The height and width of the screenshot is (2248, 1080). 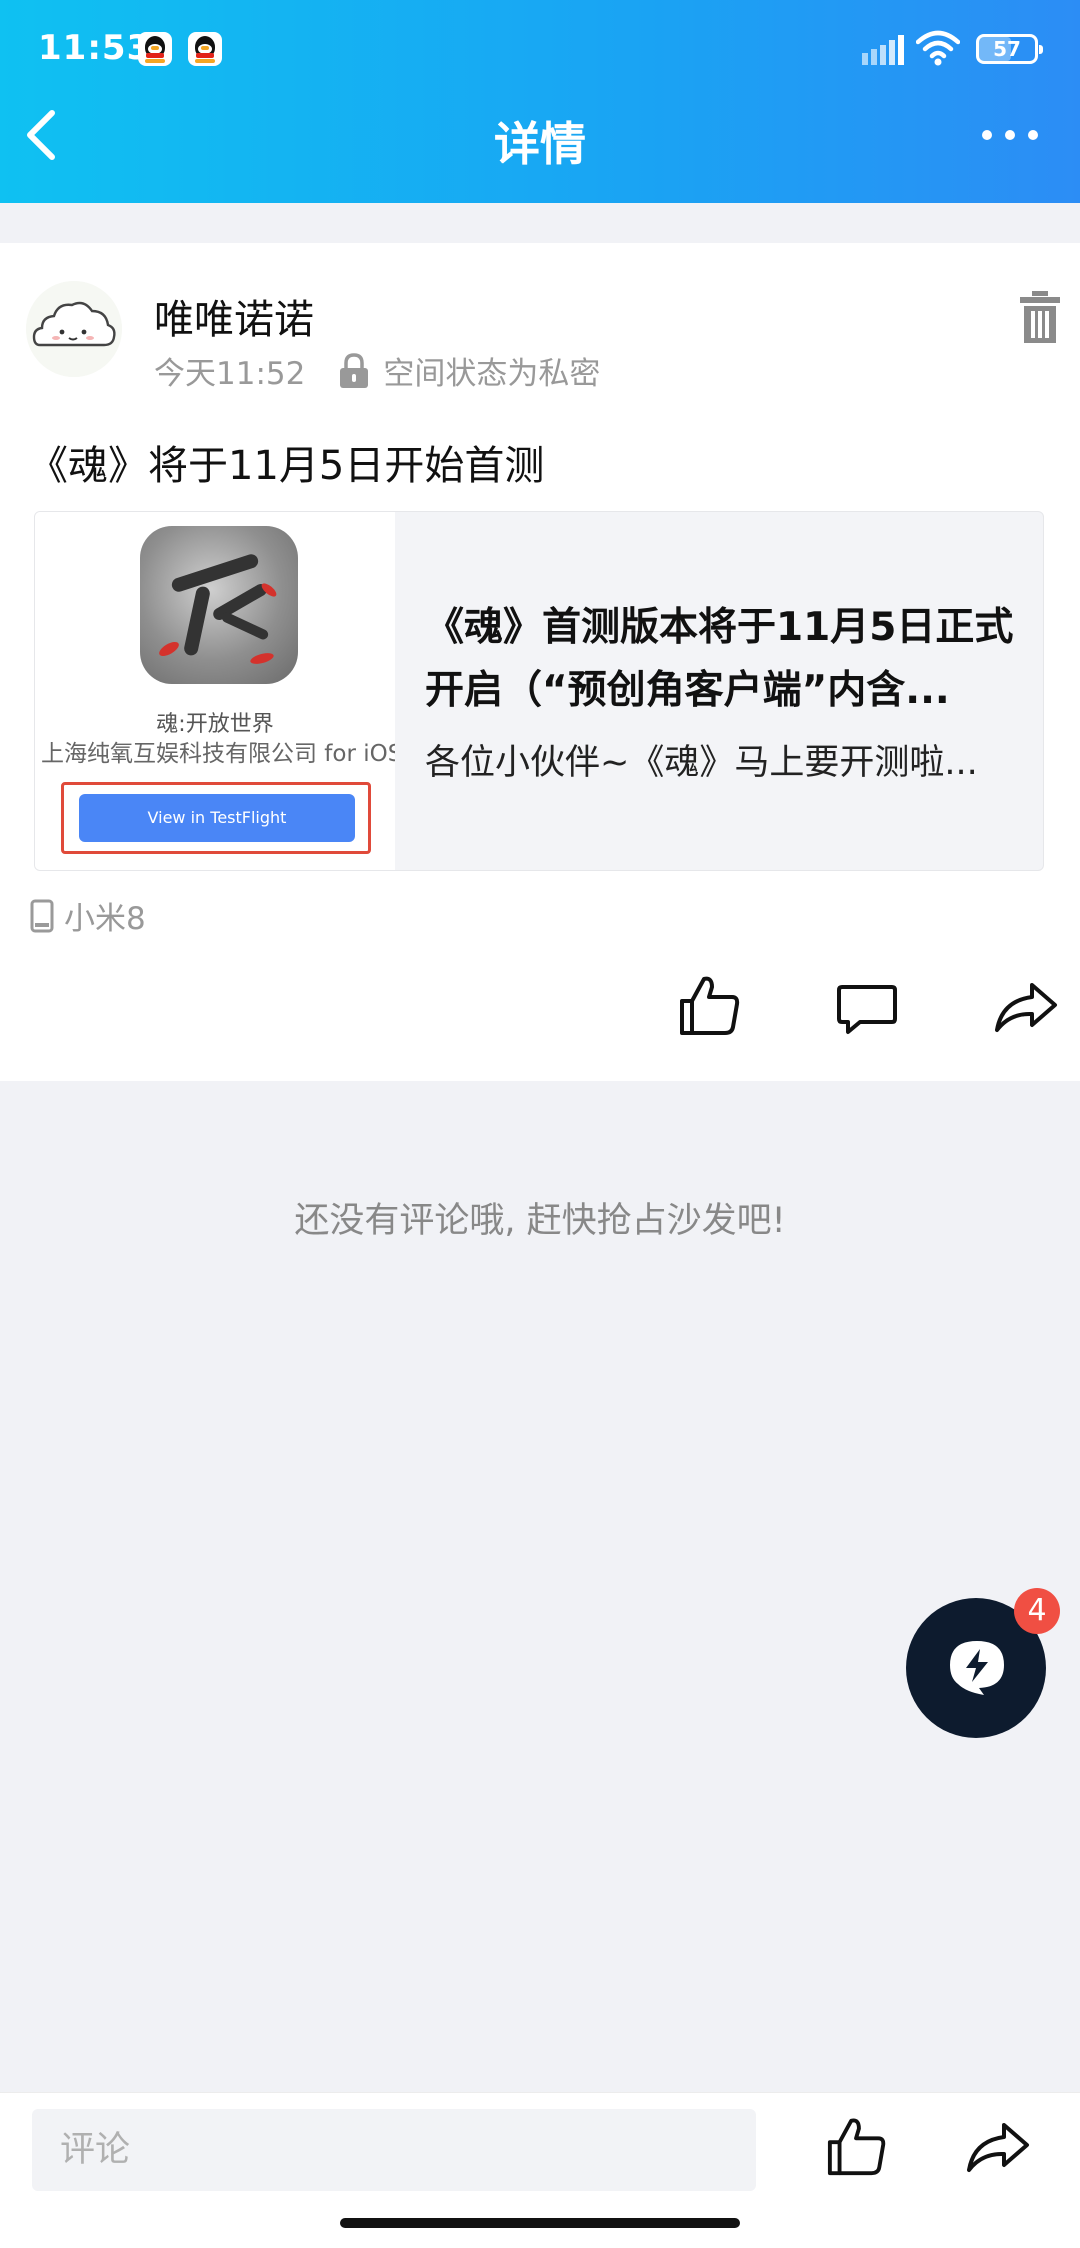 What do you see at coordinates (540, 1221) in the screenshot?
I see `empty-comments-message: 还没有评论哦, 赶快抢占沙发吧!` at bounding box center [540, 1221].